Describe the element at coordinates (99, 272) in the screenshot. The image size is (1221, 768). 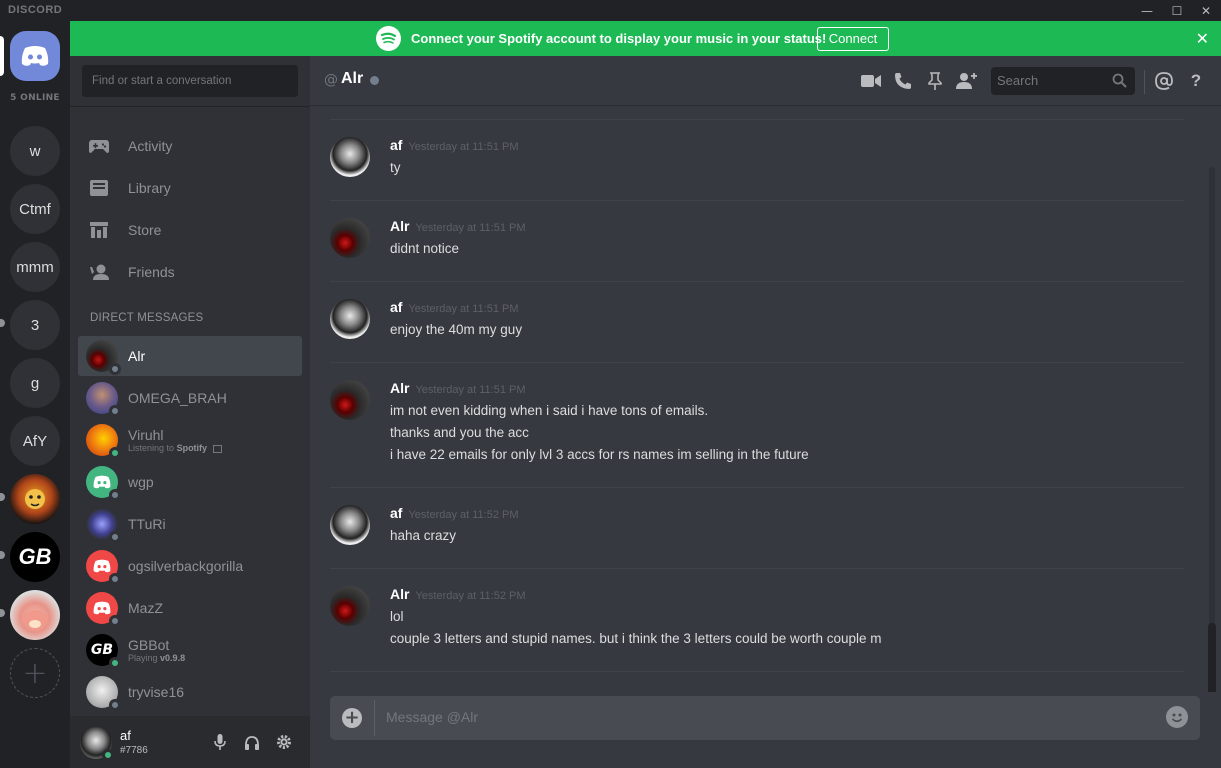
I see `friends-icon` at that location.